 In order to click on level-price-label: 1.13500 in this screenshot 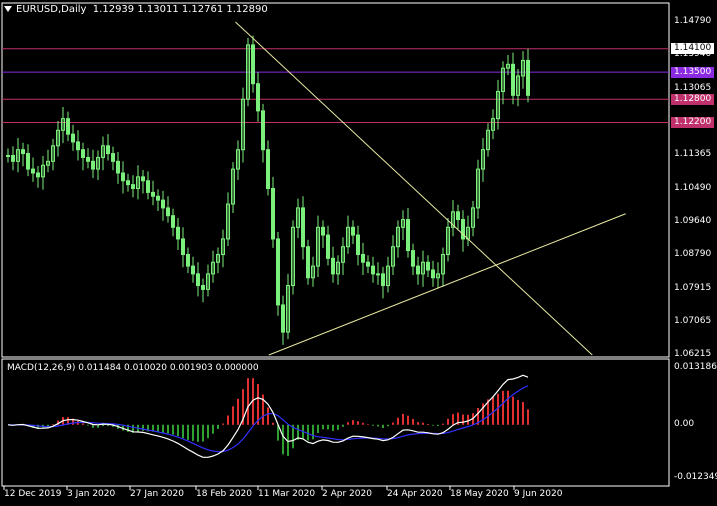, I will do `click(692, 72)`.